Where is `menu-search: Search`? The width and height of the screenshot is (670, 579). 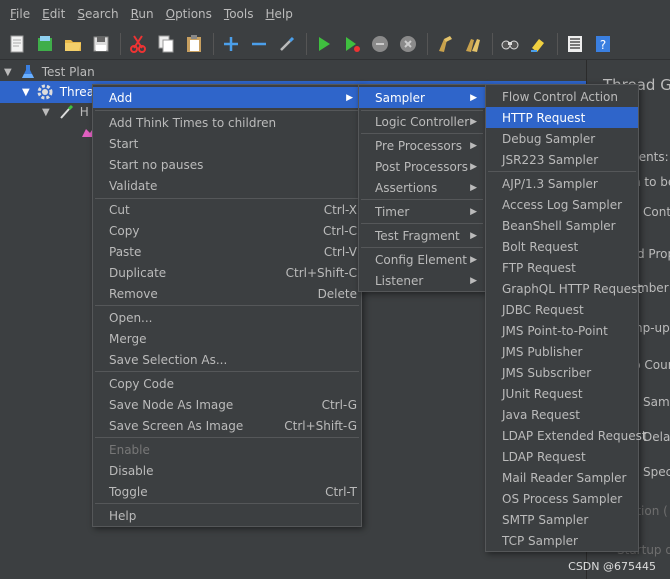 menu-search: Search is located at coordinates (97, 14).